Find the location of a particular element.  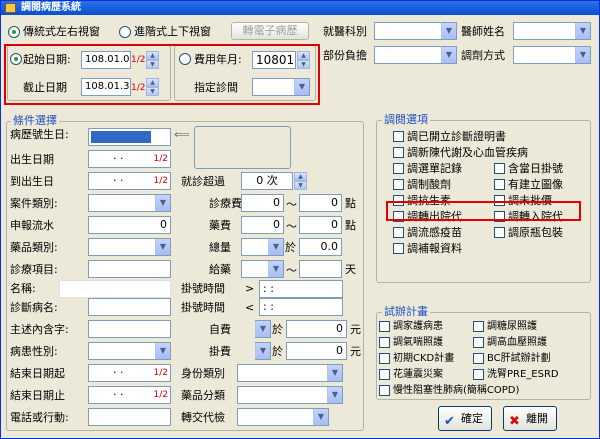

referral-select: ▼ is located at coordinates (283, 417).